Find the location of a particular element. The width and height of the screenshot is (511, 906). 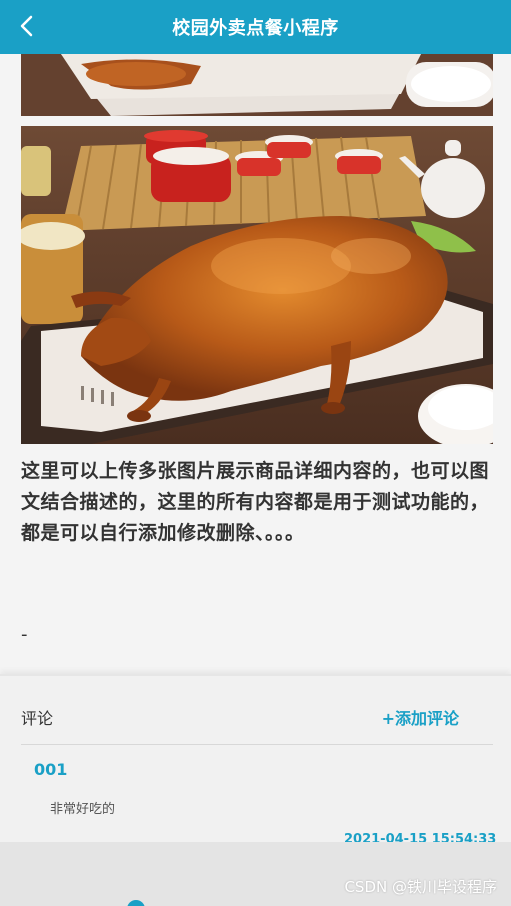

product-extra-text: - is located at coordinates (24, 634).